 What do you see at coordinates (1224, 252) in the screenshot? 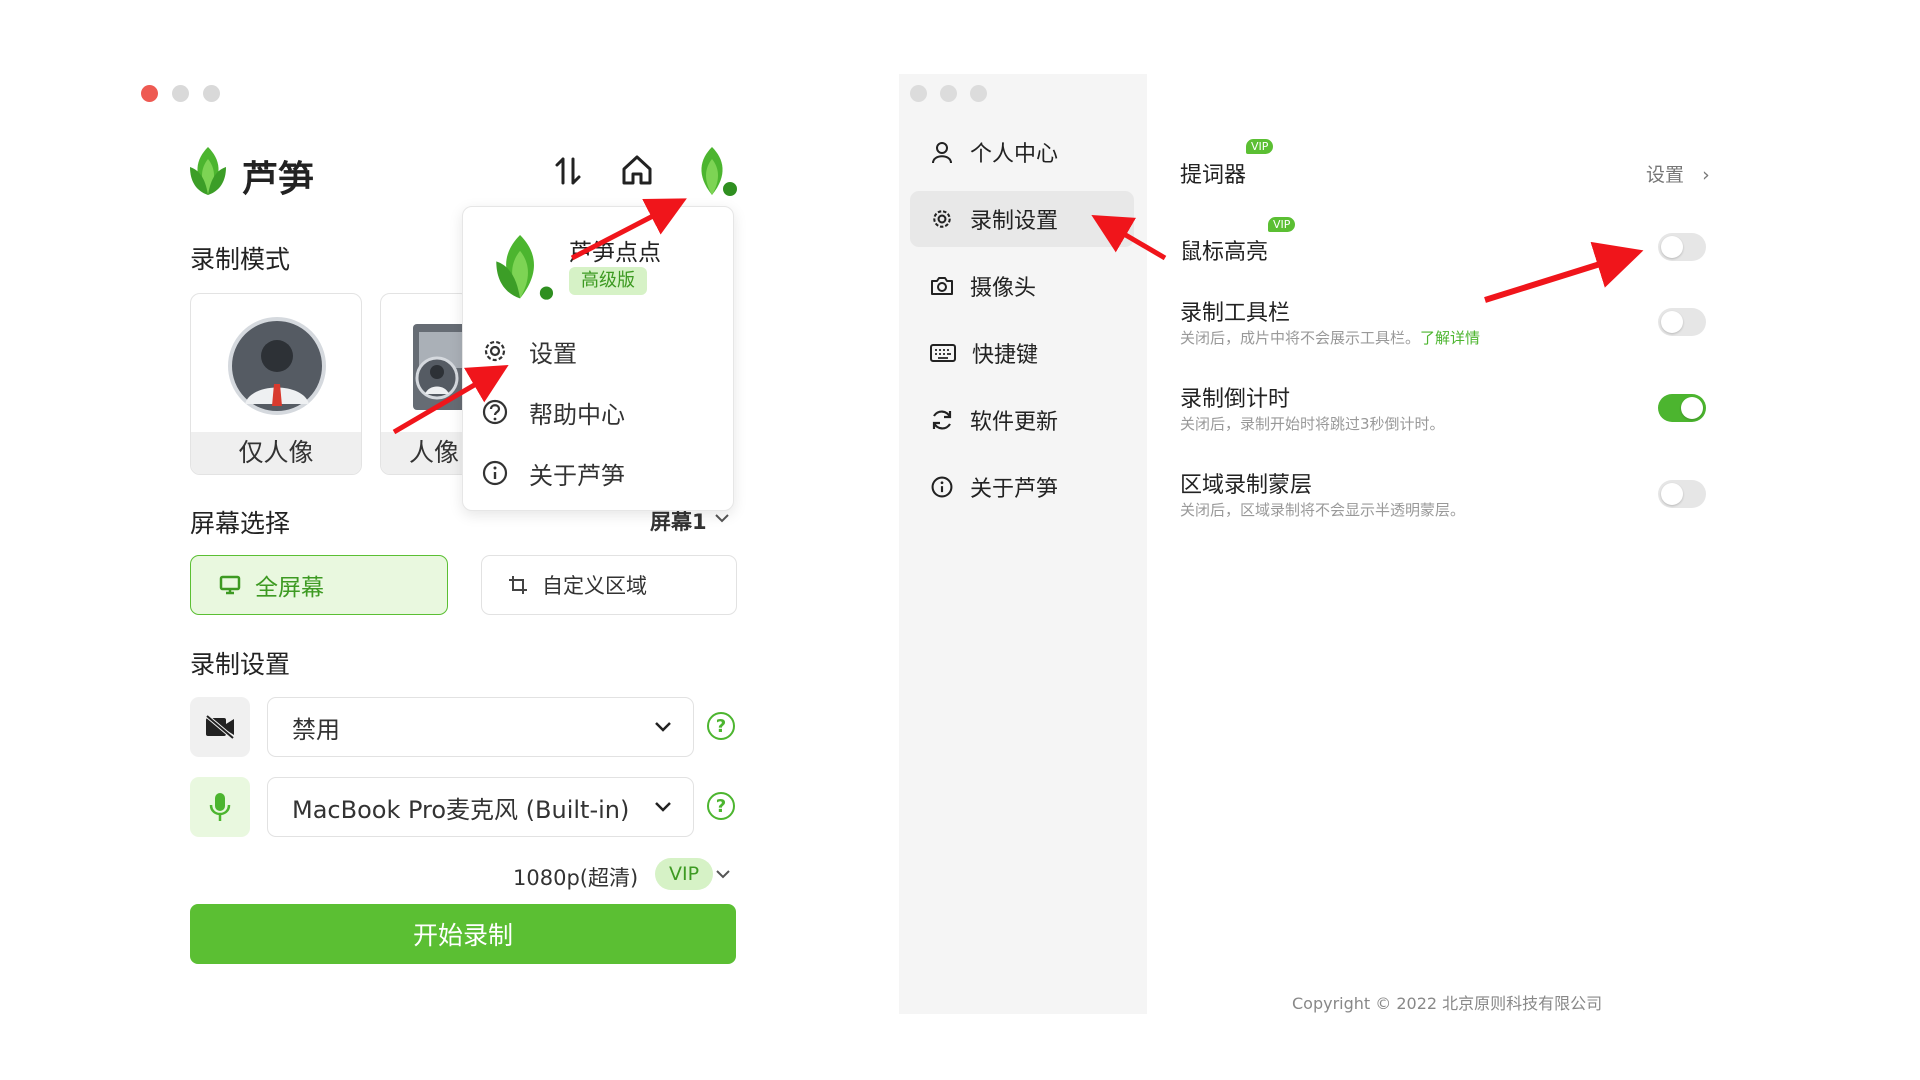
I see `mouse-highlight-title: 鼠标高亮` at bounding box center [1224, 252].